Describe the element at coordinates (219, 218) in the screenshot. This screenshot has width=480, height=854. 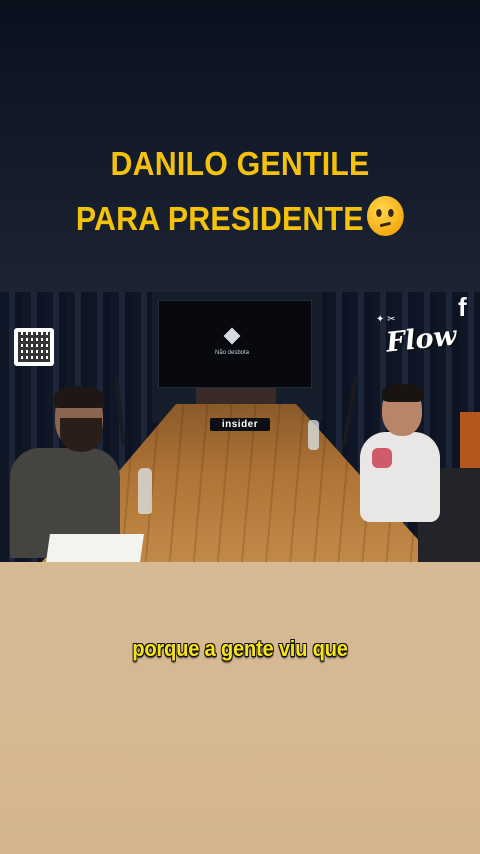
I see `headline-line-2-text: PARA PRESIDENTE` at that location.